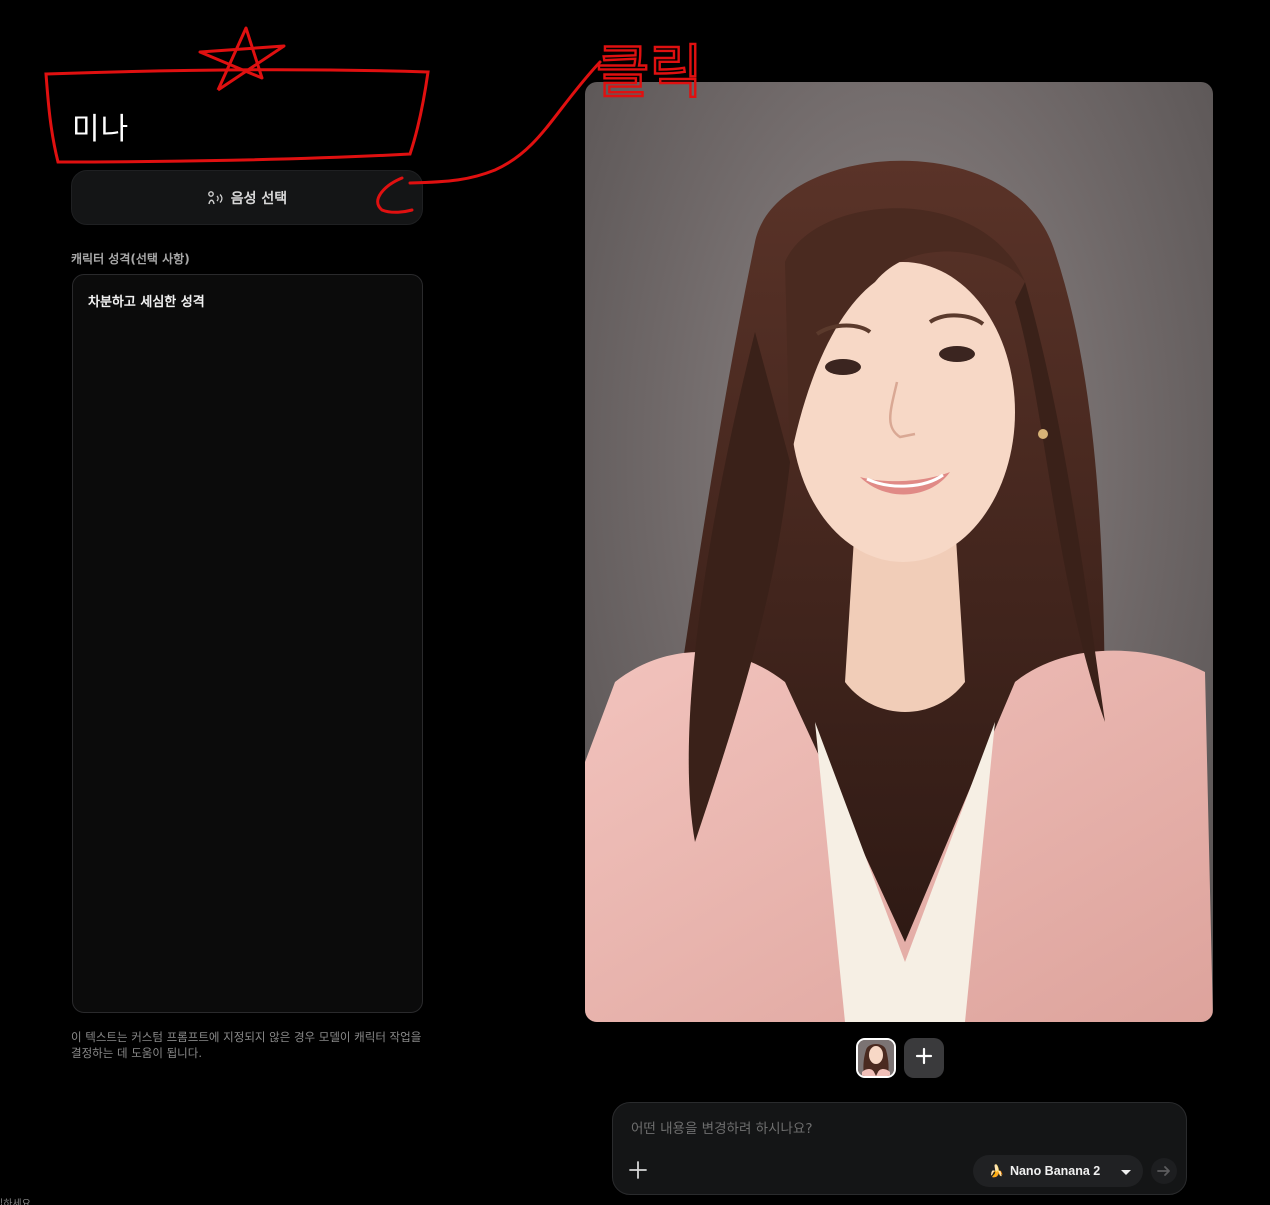 This screenshot has width=1270, height=1205. What do you see at coordinates (259, 198) in the screenshot?
I see `voice-select-label: 음성 선택` at bounding box center [259, 198].